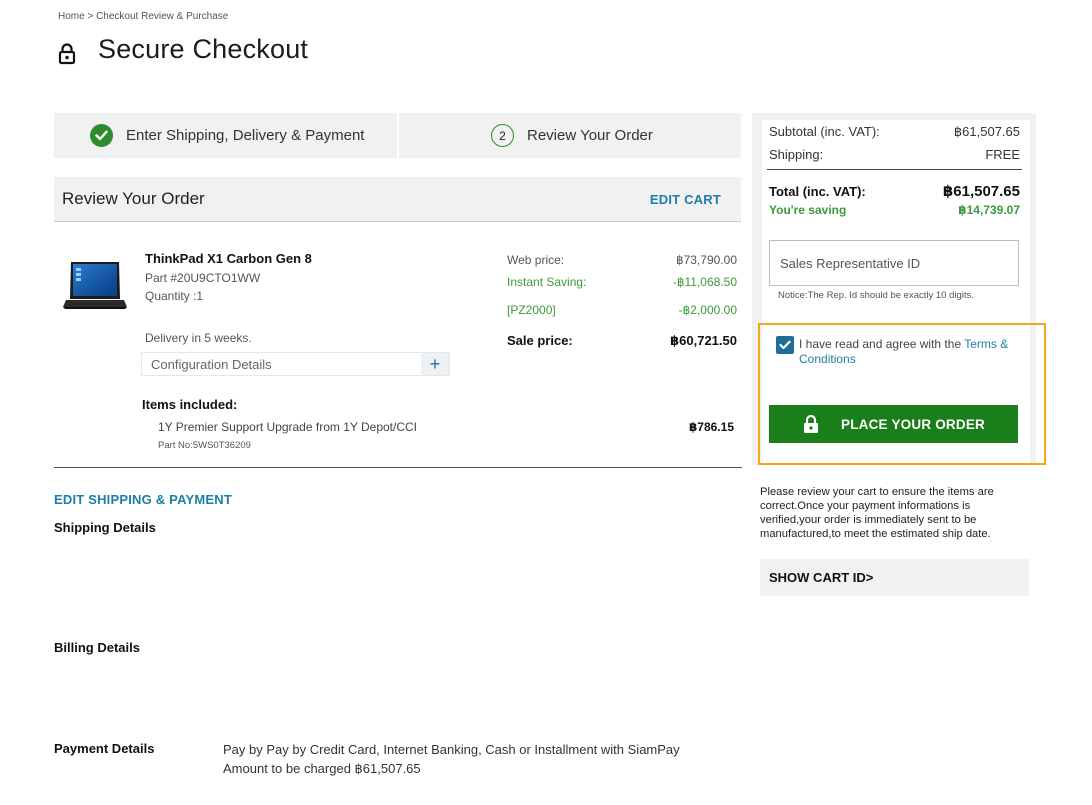 The width and height of the screenshot is (1092, 805). I want to click on subtotal-row: Subtotal (inc. VAT): ฿61,507.65, so click(894, 132).